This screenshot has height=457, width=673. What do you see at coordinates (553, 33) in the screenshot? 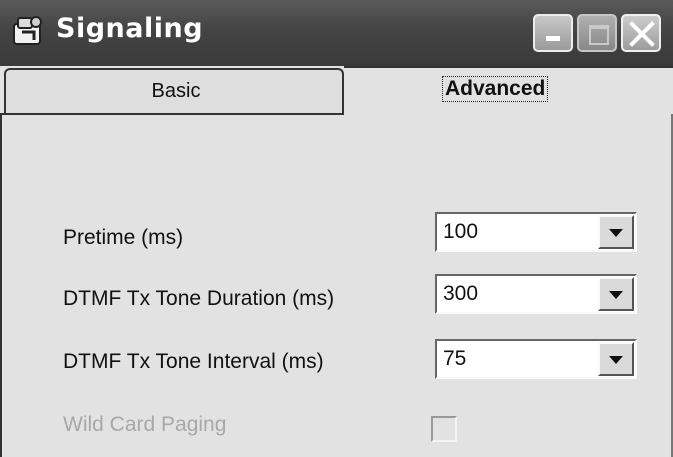
I see `minimize-button` at bounding box center [553, 33].